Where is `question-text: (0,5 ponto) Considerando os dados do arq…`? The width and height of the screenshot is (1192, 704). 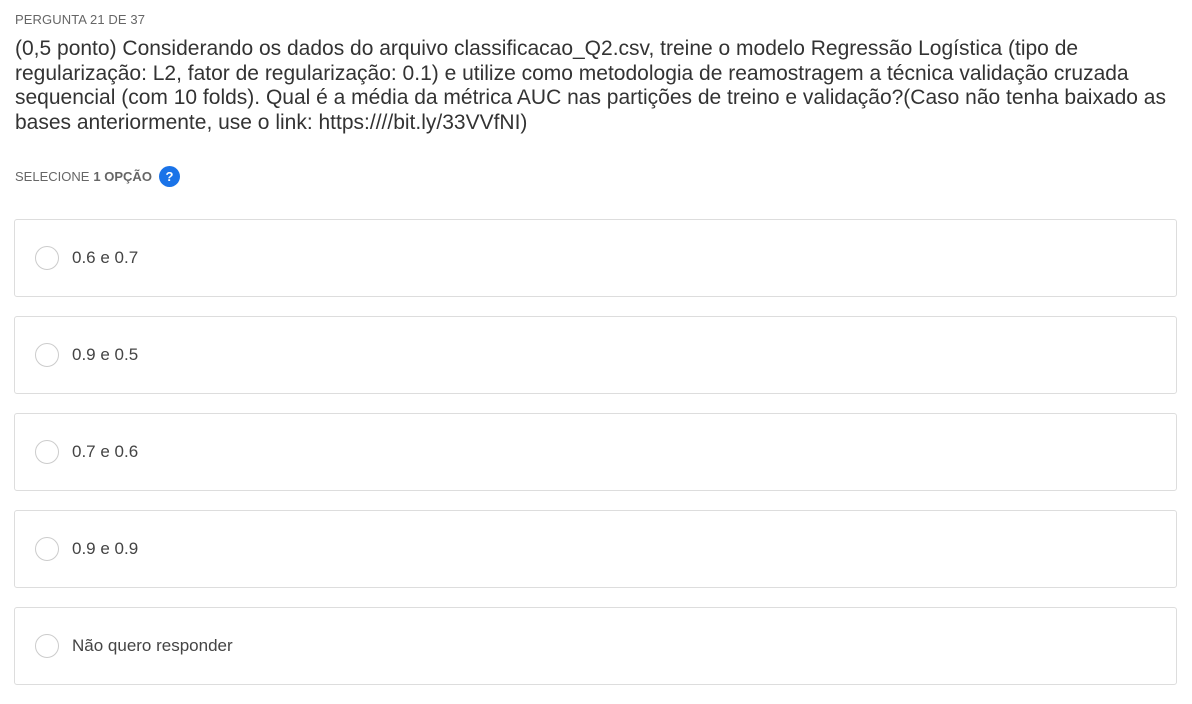 question-text: (0,5 ponto) Considerando os dados do arq… is located at coordinates (590, 85).